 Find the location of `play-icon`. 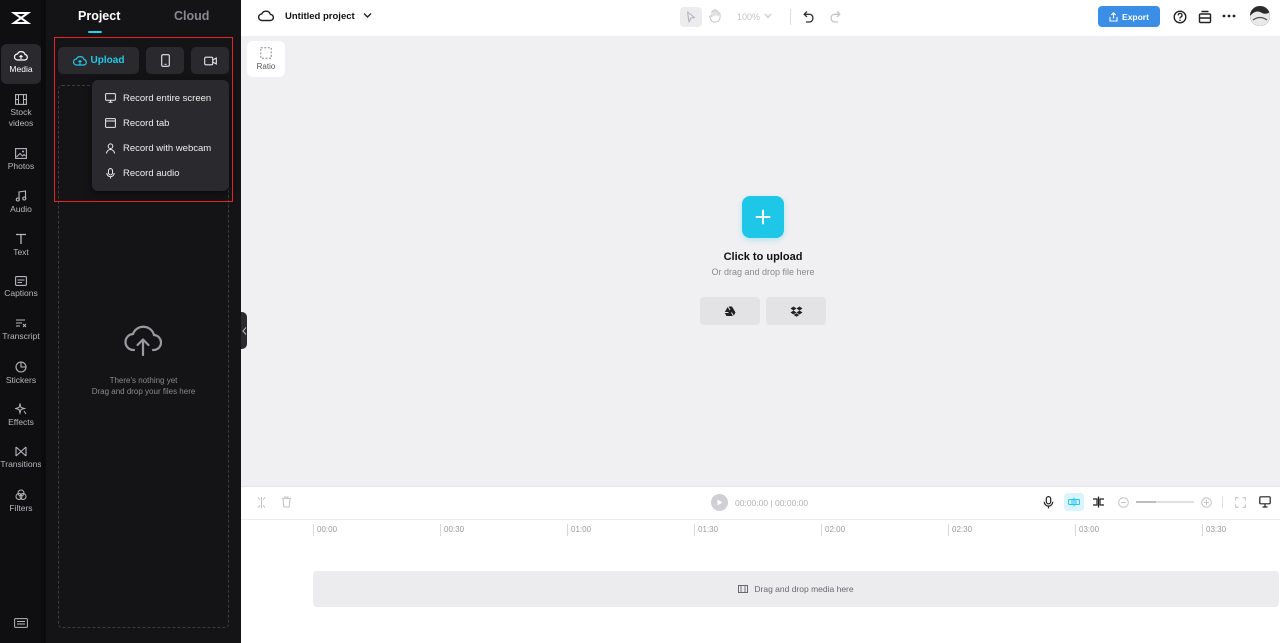

play-icon is located at coordinates (719, 502).